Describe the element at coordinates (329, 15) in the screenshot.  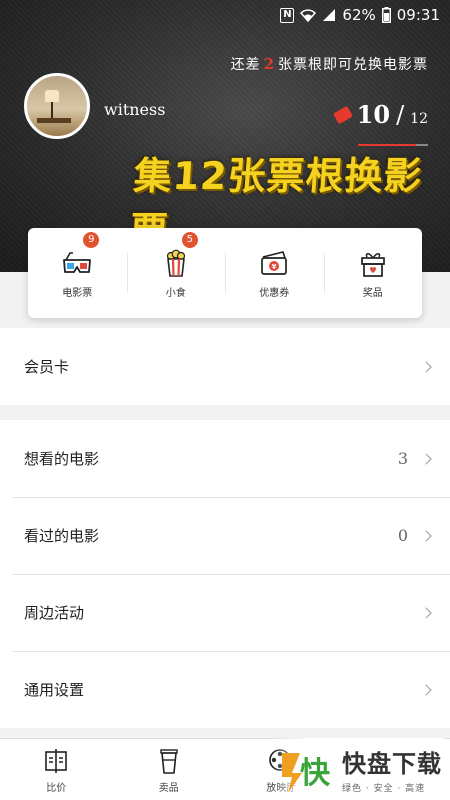
I see `signal-icon` at that location.